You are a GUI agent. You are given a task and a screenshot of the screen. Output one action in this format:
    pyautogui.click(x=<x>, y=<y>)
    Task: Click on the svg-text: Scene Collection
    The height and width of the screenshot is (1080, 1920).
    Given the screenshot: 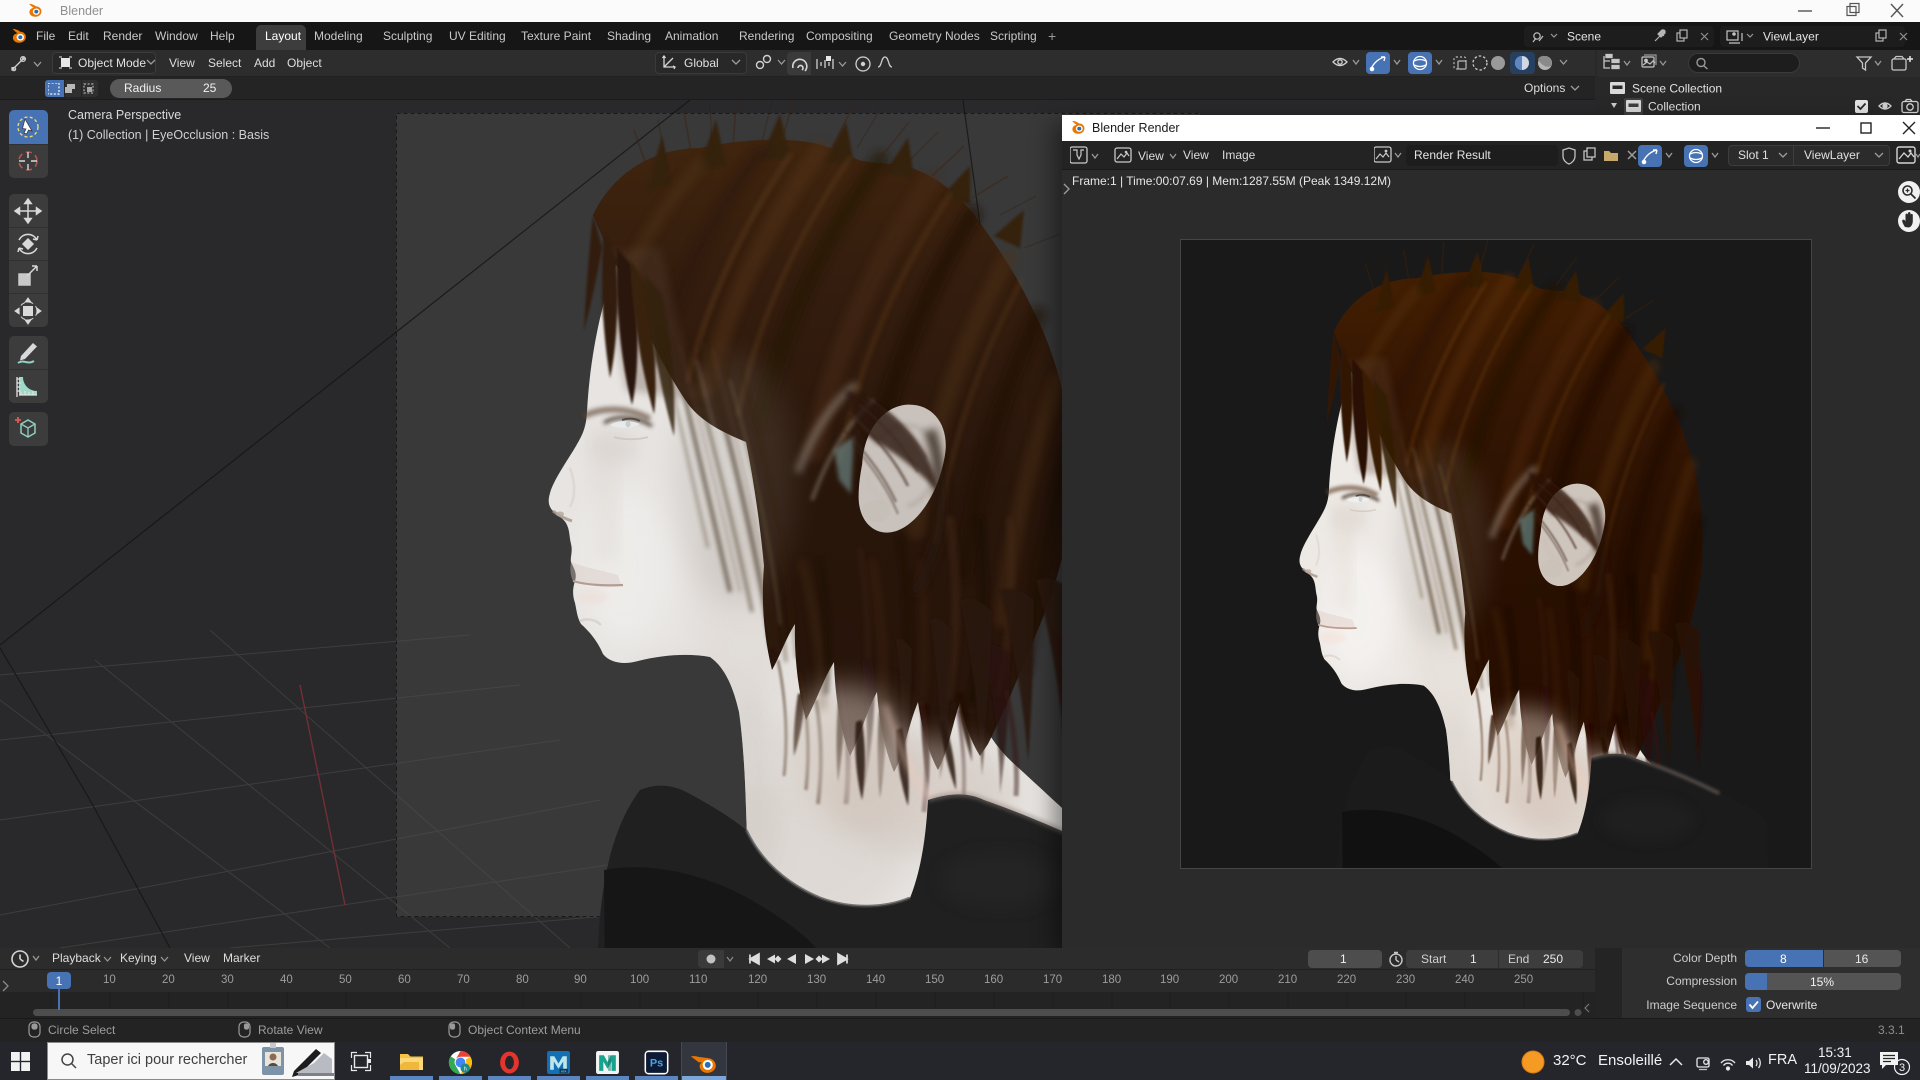 What is the action you would take?
    pyautogui.click(x=1677, y=89)
    